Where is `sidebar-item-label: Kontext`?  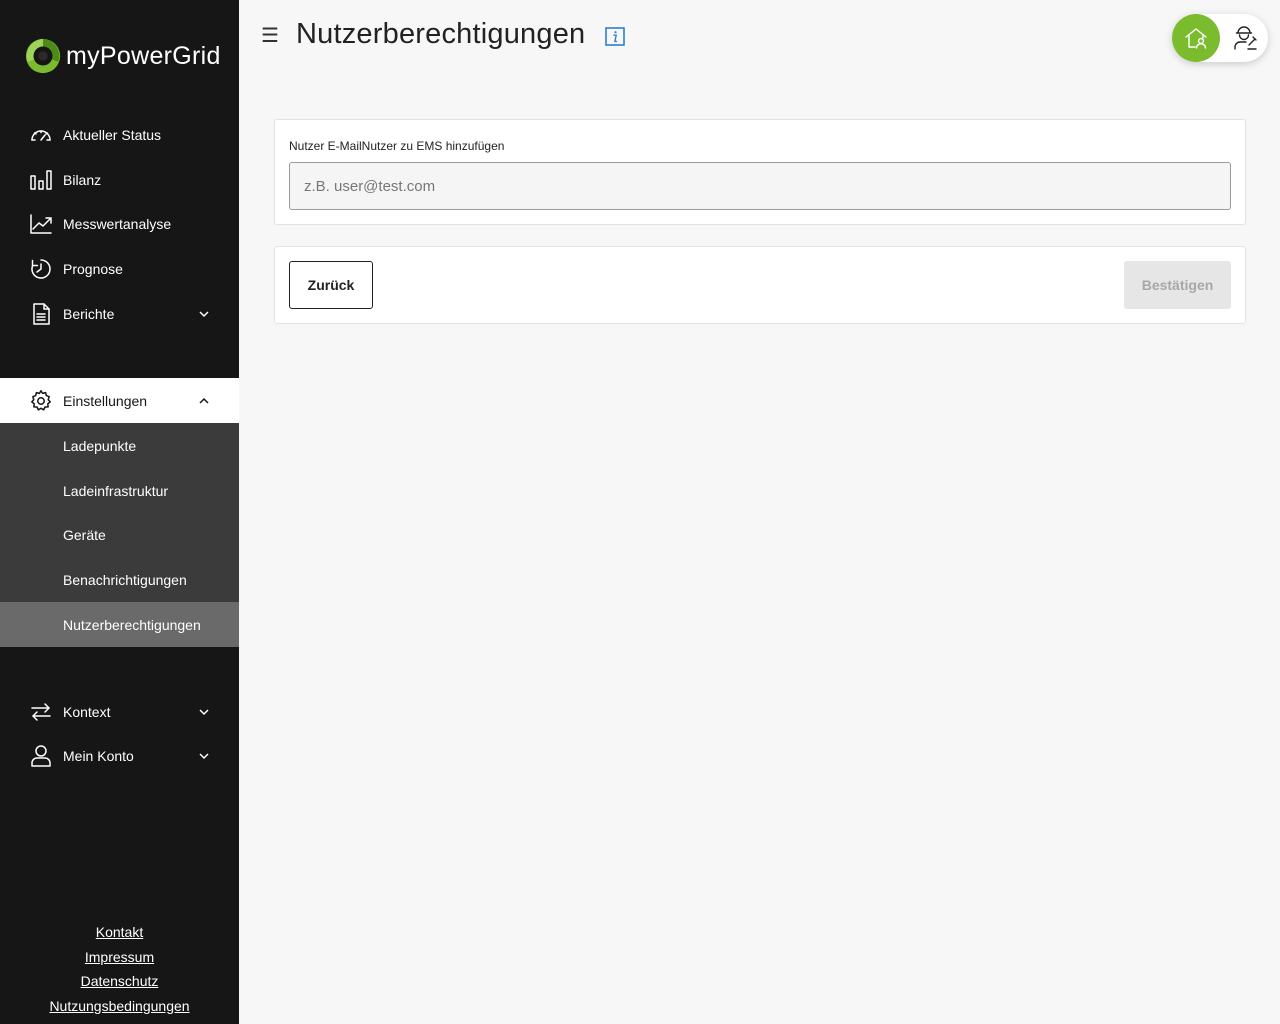
sidebar-item-label: Kontext is located at coordinates (87, 711).